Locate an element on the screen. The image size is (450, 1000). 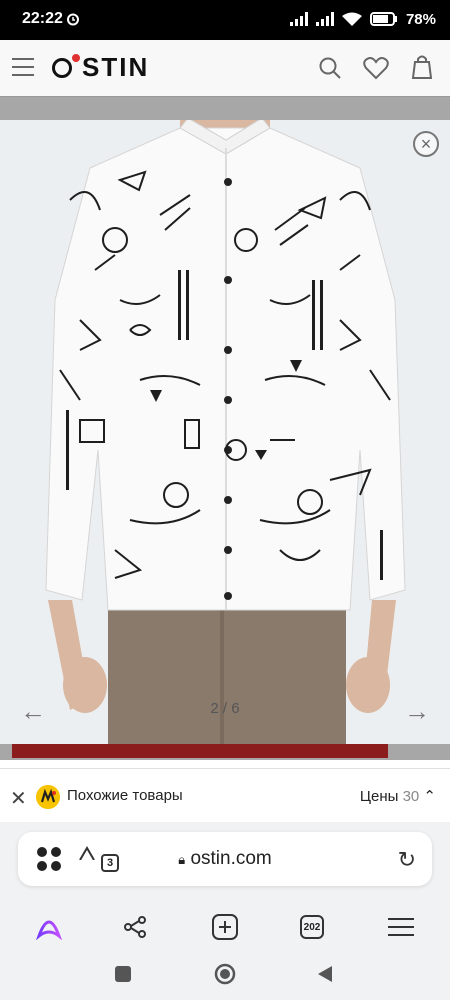
address-bar: 3 🔒︎ ostin.com ↻ is located at coordinates (225, 859).